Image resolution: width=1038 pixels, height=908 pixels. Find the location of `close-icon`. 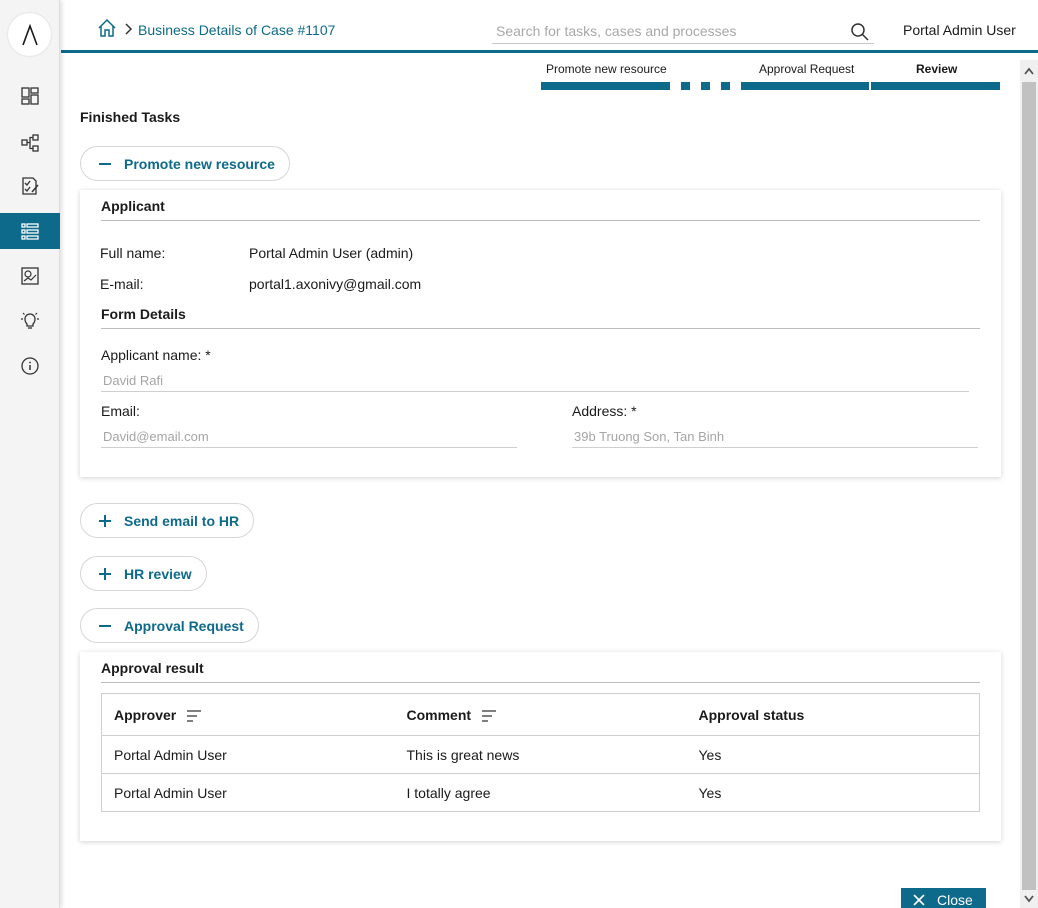

close-icon is located at coordinates (919, 900).